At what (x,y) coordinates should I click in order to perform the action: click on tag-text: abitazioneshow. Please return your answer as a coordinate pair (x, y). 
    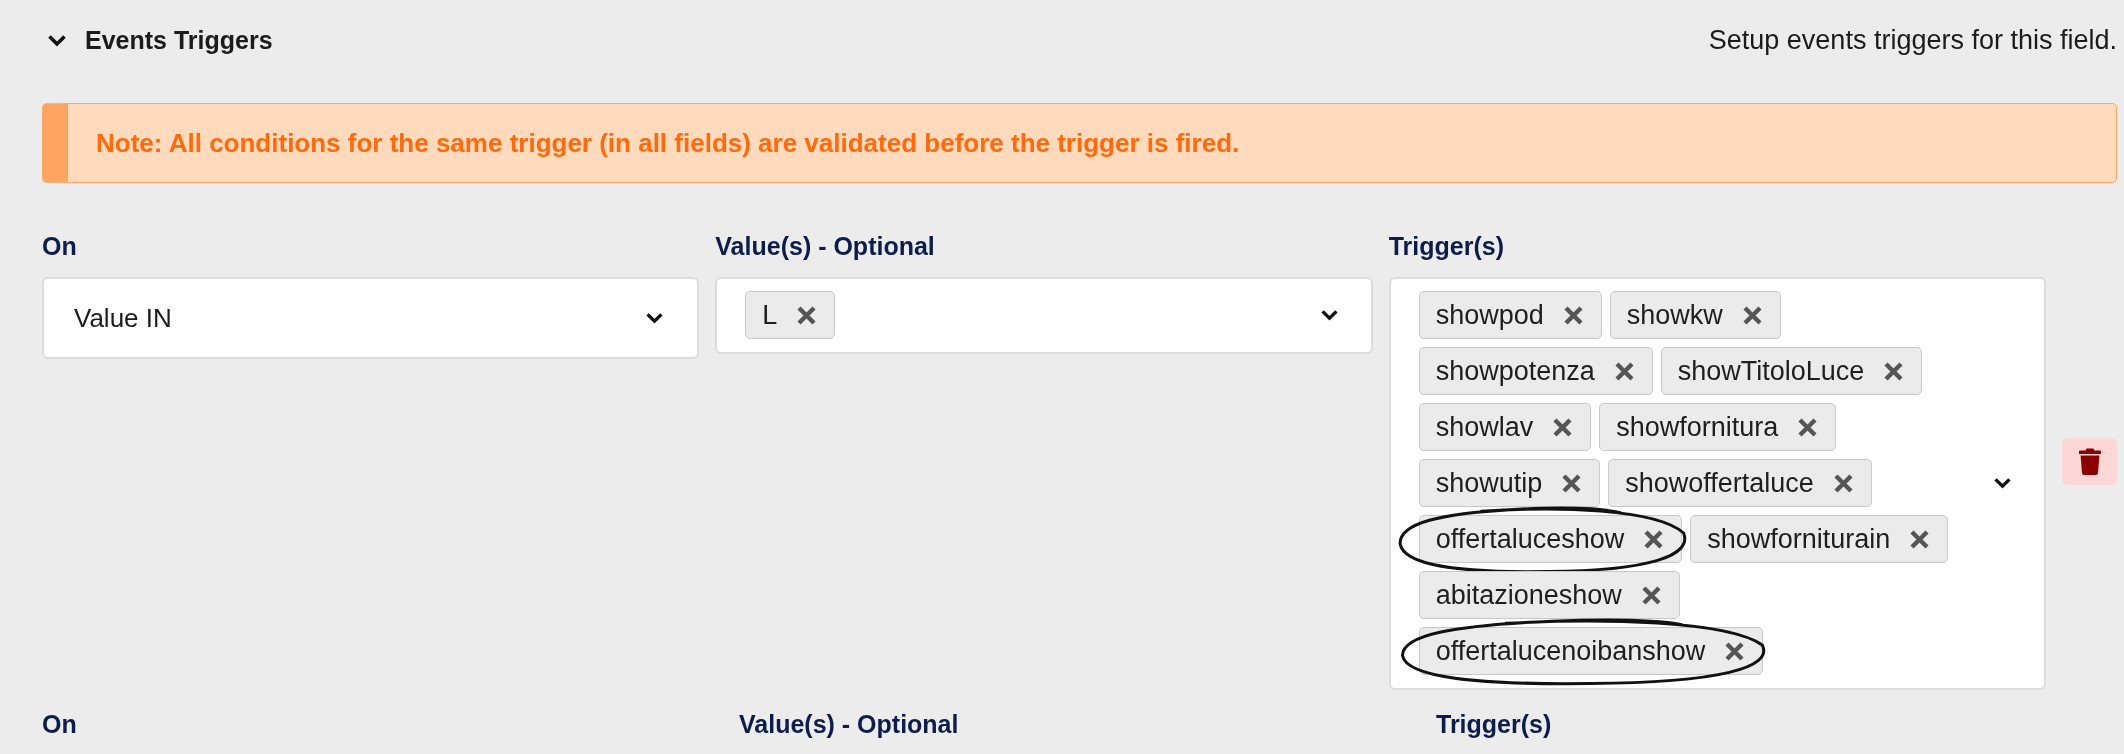
    Looking at the image, I should click on (1528, 595).